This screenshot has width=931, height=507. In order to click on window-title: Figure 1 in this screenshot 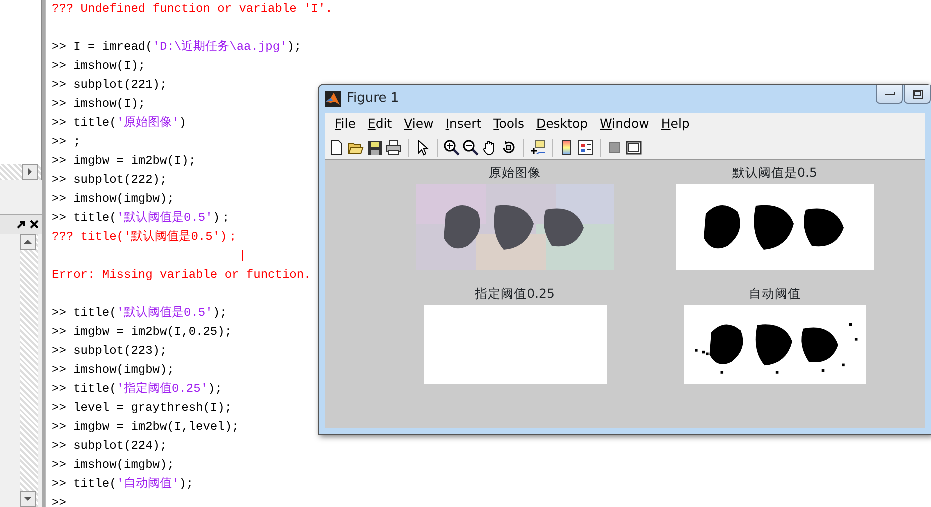, I will do `click(373, 99)`.